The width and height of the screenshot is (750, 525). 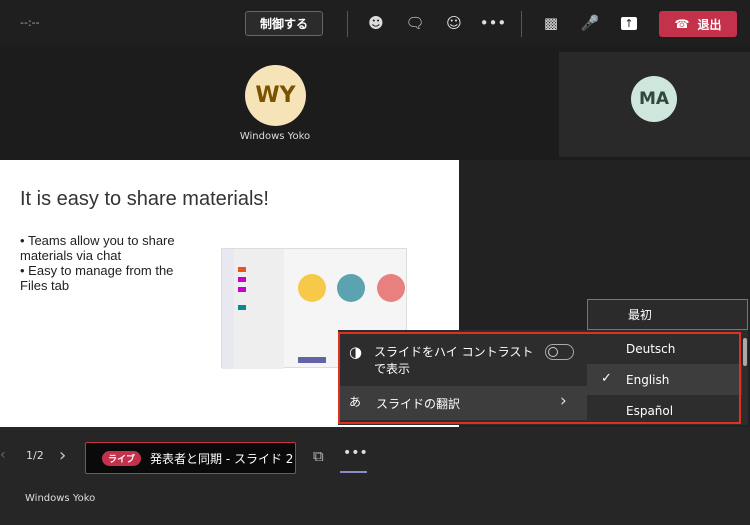 I want to click on checkmark-icon: ✓, so click(x=606, y=378).